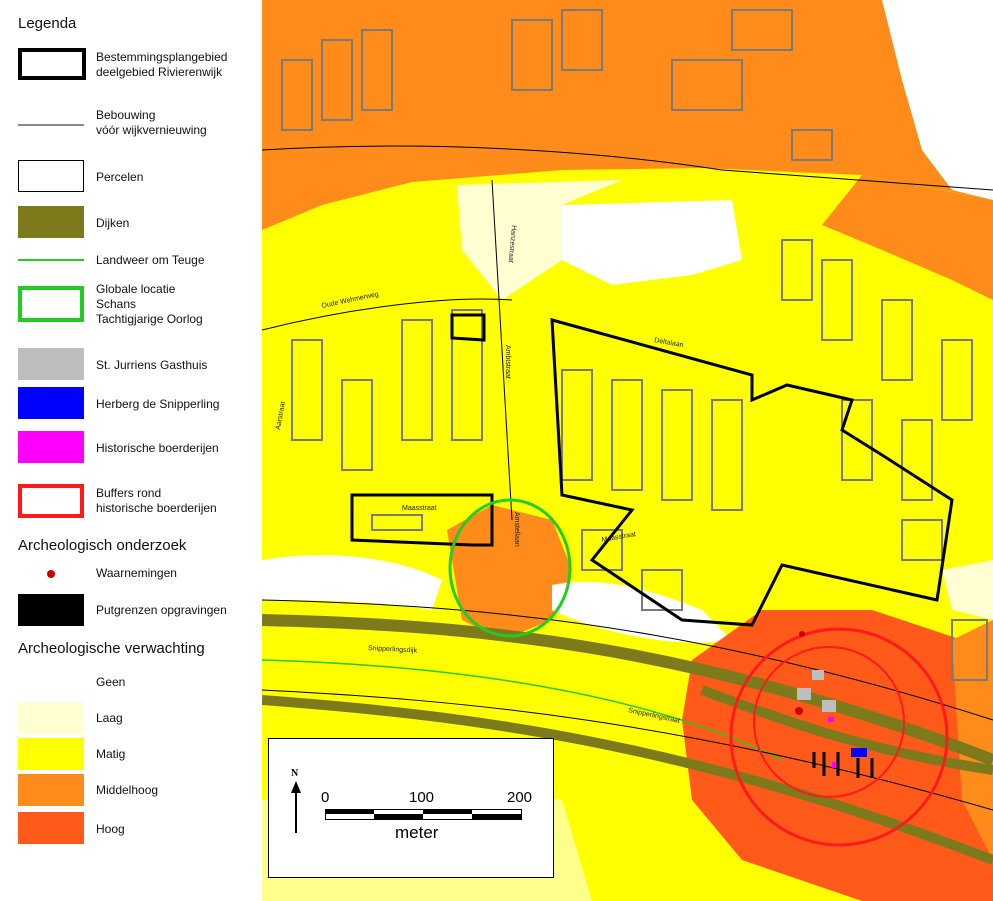  I want to click on scale-bar-box: N 0 100 200 meter, so click(411, 808).